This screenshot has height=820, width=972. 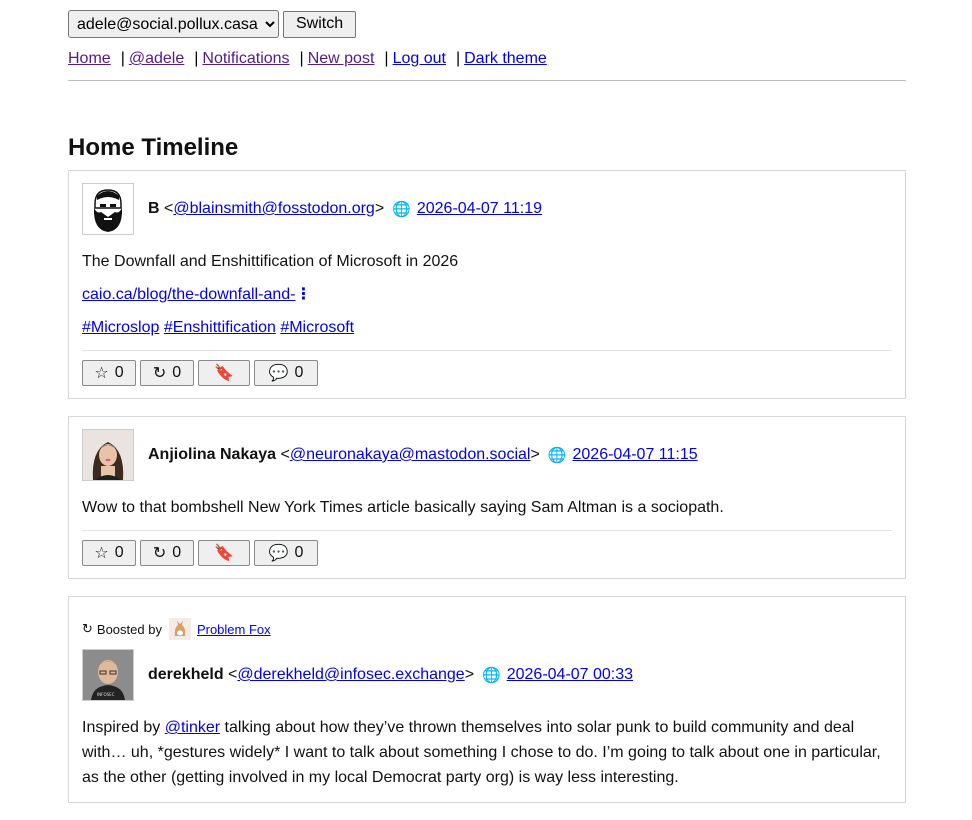 What do you see at coordinates (173, 24) in the screenshot?
I see `account-select: adele@social.pollux.casa` at bounding box center [173, 24].